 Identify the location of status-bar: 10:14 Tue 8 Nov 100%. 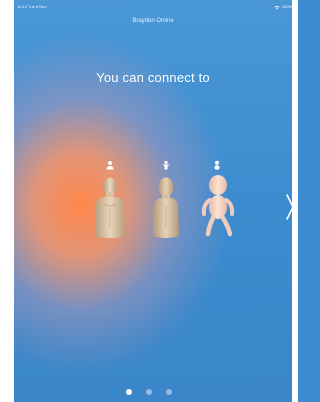
(153, 7).